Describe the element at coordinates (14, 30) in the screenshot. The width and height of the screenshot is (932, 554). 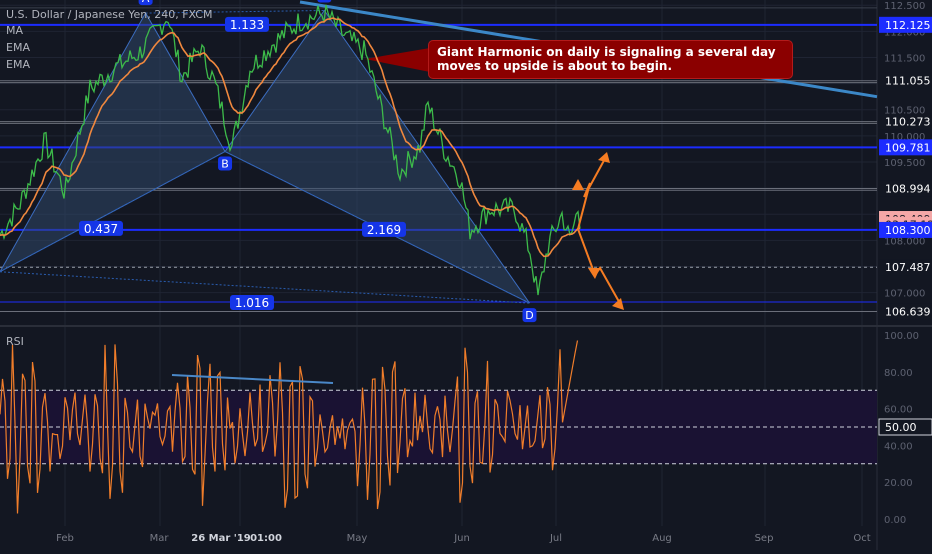
I see `indicator-ma-label: MA` at that location.